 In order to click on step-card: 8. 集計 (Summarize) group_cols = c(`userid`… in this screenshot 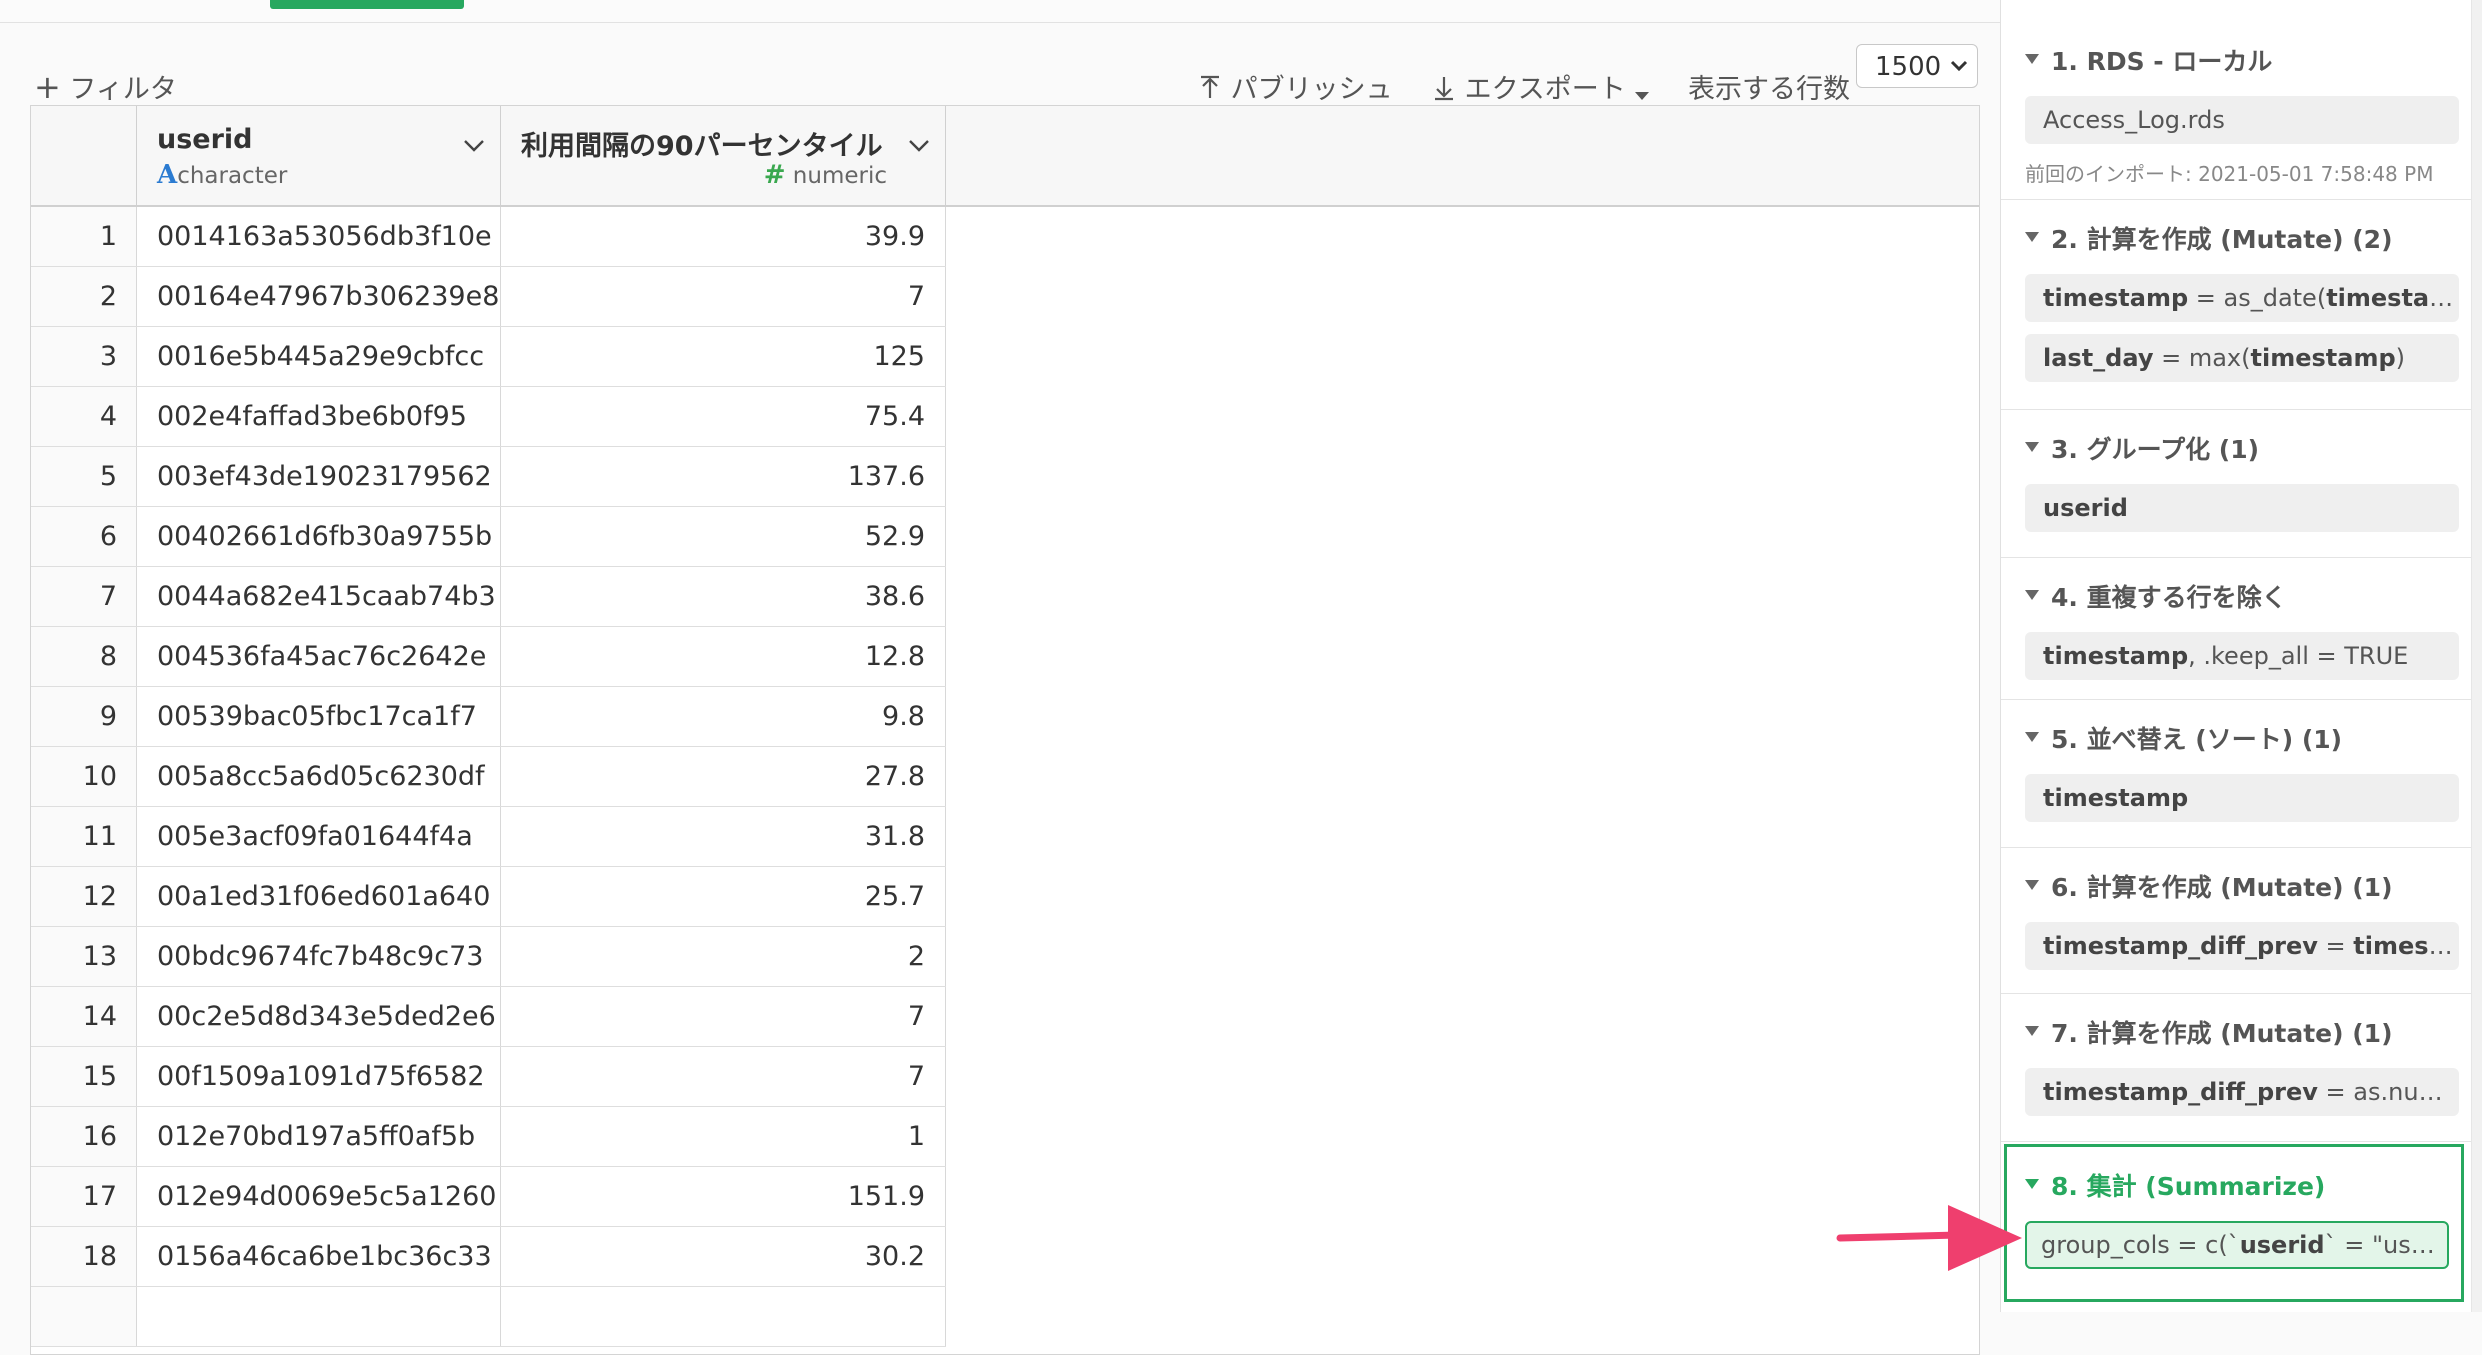, I will do `click(2234, 1223)`.